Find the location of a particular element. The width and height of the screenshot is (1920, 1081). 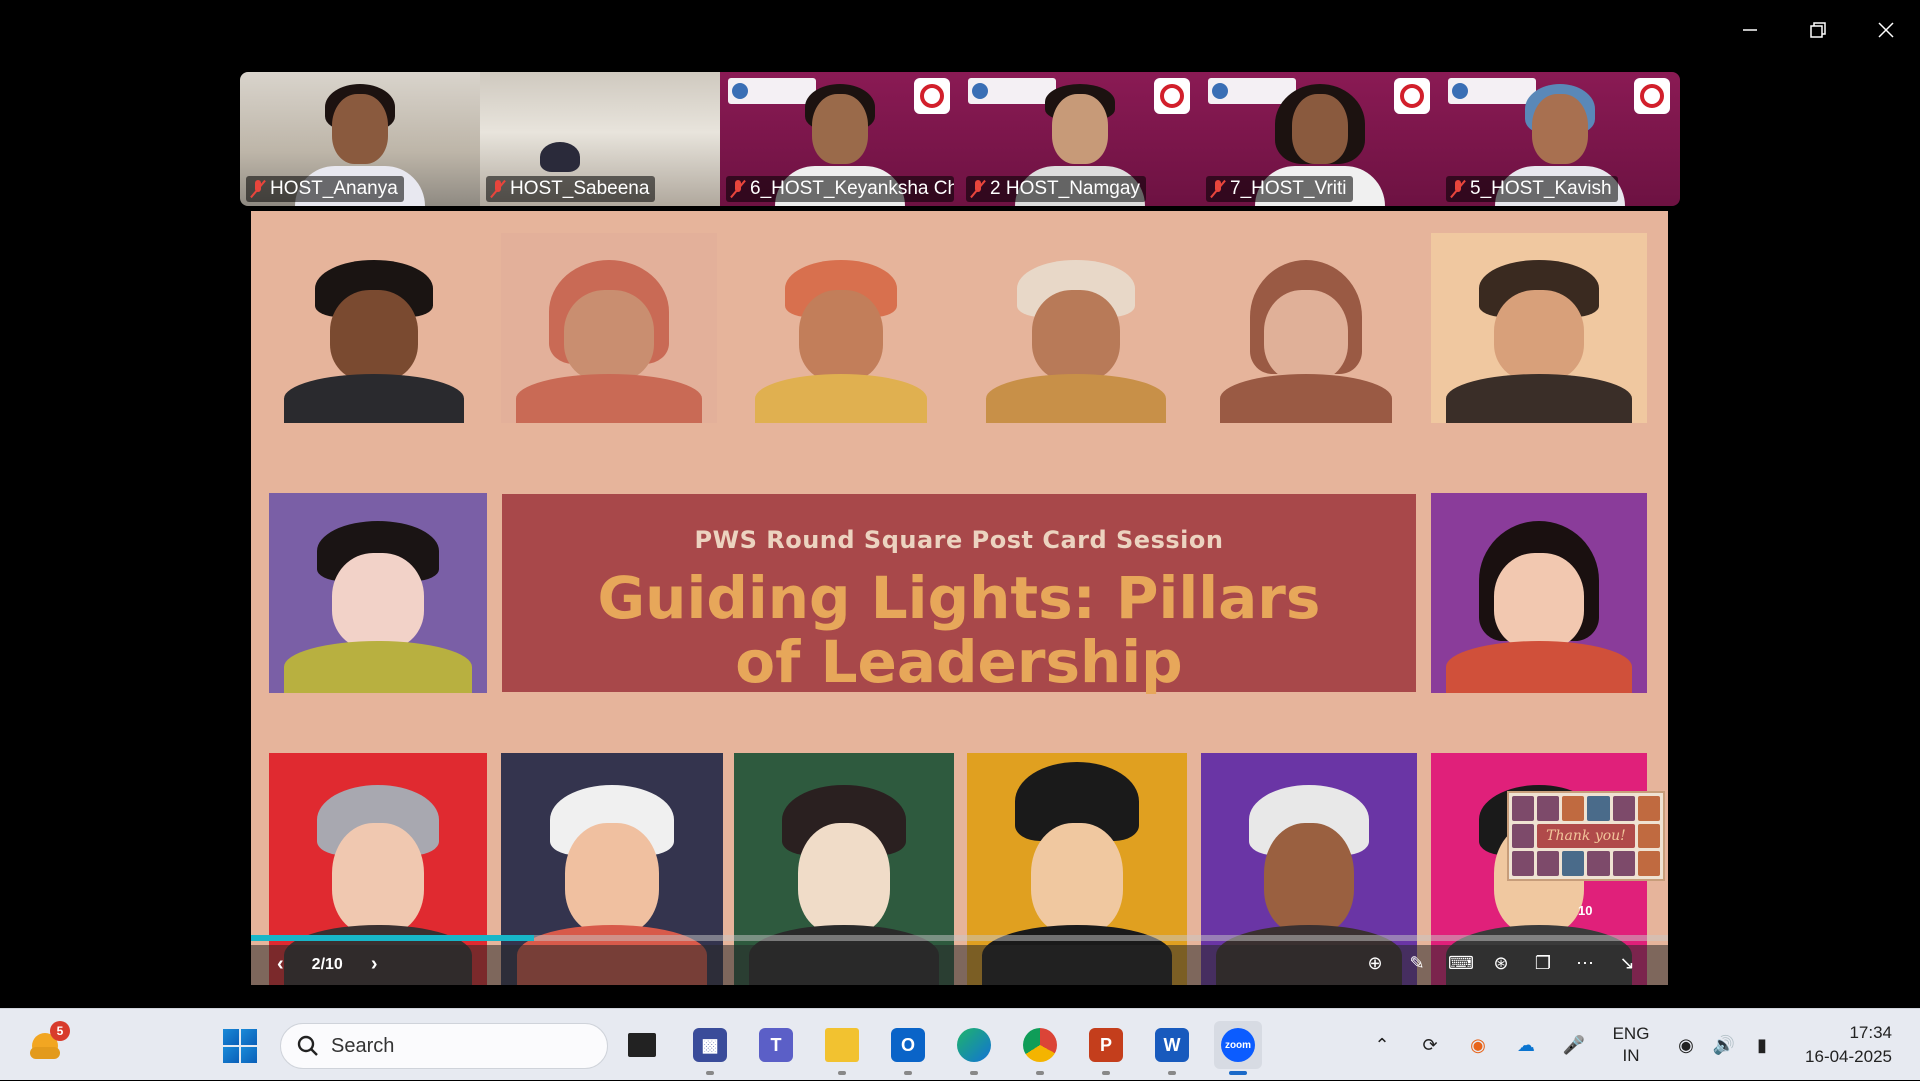

participant-name-tag: HOST_Ananya is located at coordinates (325, 189).